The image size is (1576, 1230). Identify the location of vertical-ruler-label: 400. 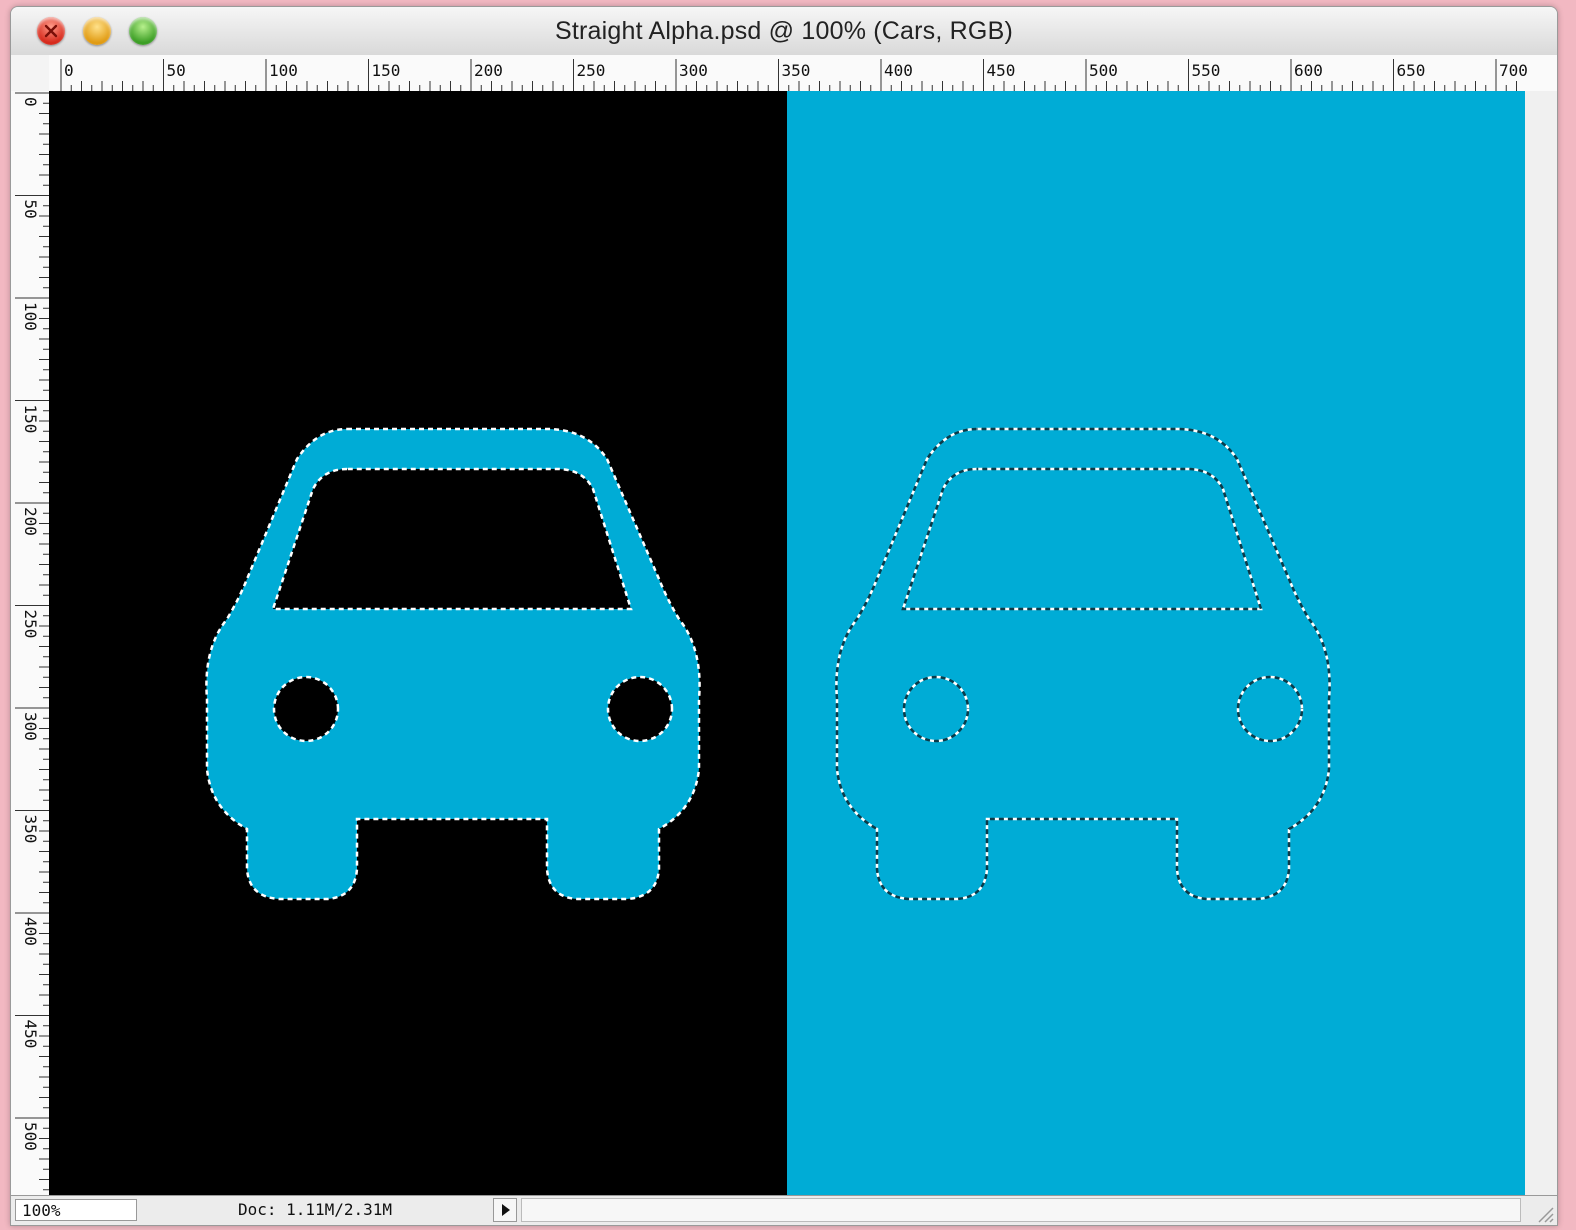
(30, 931).